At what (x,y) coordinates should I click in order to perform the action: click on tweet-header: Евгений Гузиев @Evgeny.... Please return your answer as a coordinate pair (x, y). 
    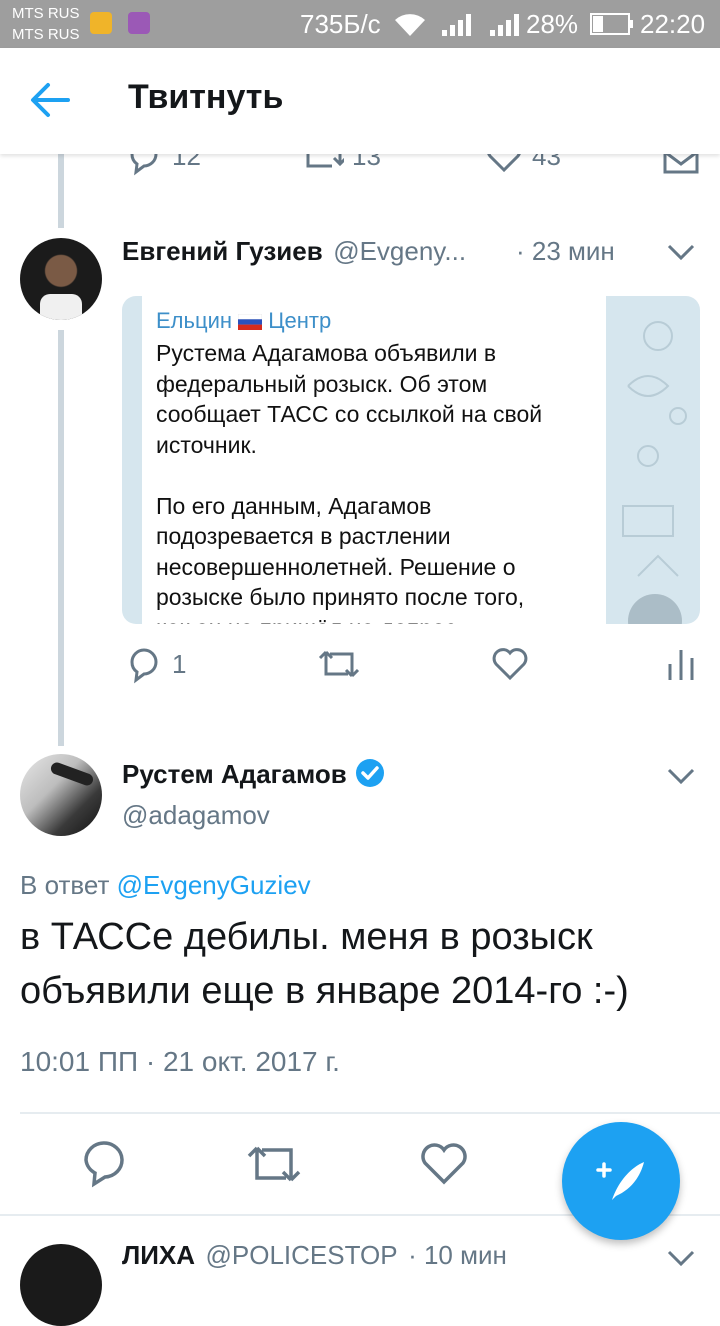
    Looking at the image, I should click on (294, 251).